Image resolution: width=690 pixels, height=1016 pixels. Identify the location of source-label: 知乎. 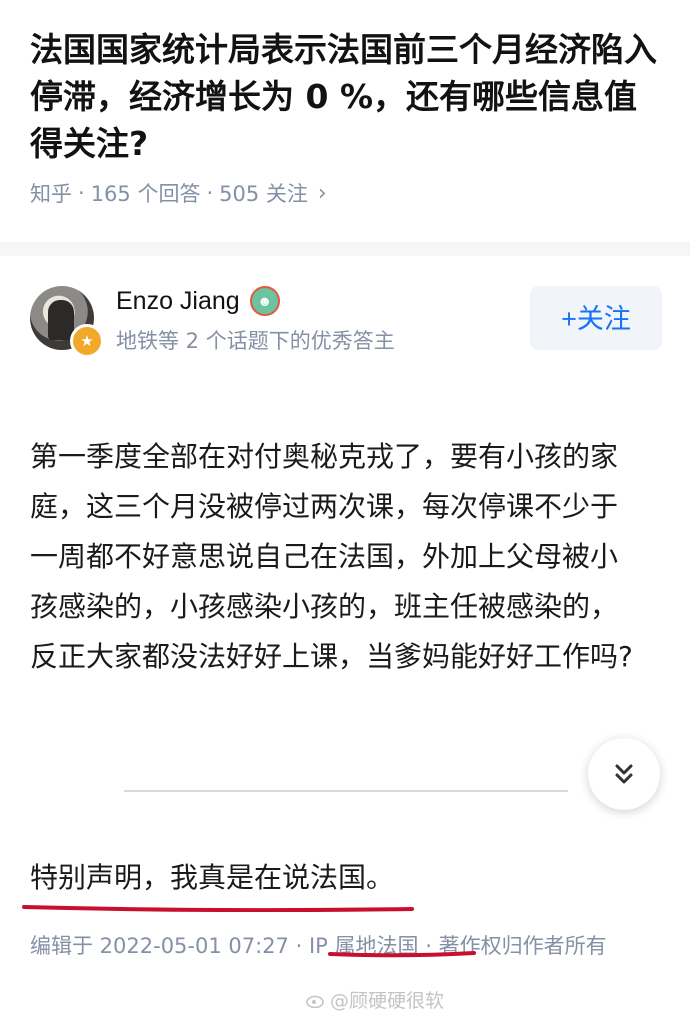
(51, 194).